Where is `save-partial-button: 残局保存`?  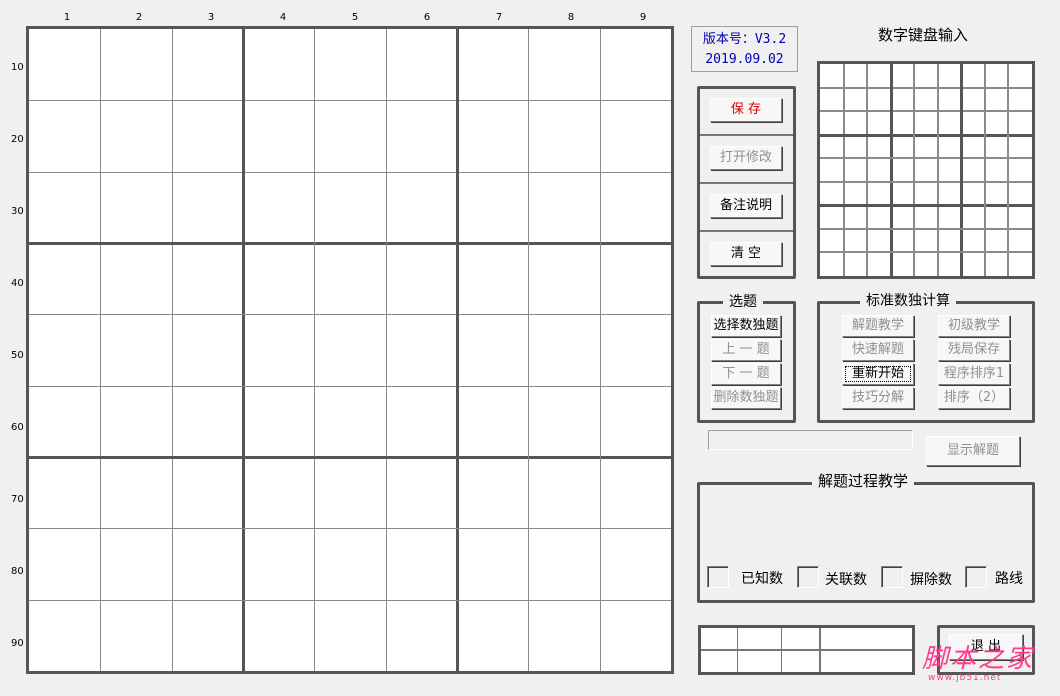 save-partial-button: 残局保存 is located at coordinates (974, 350).